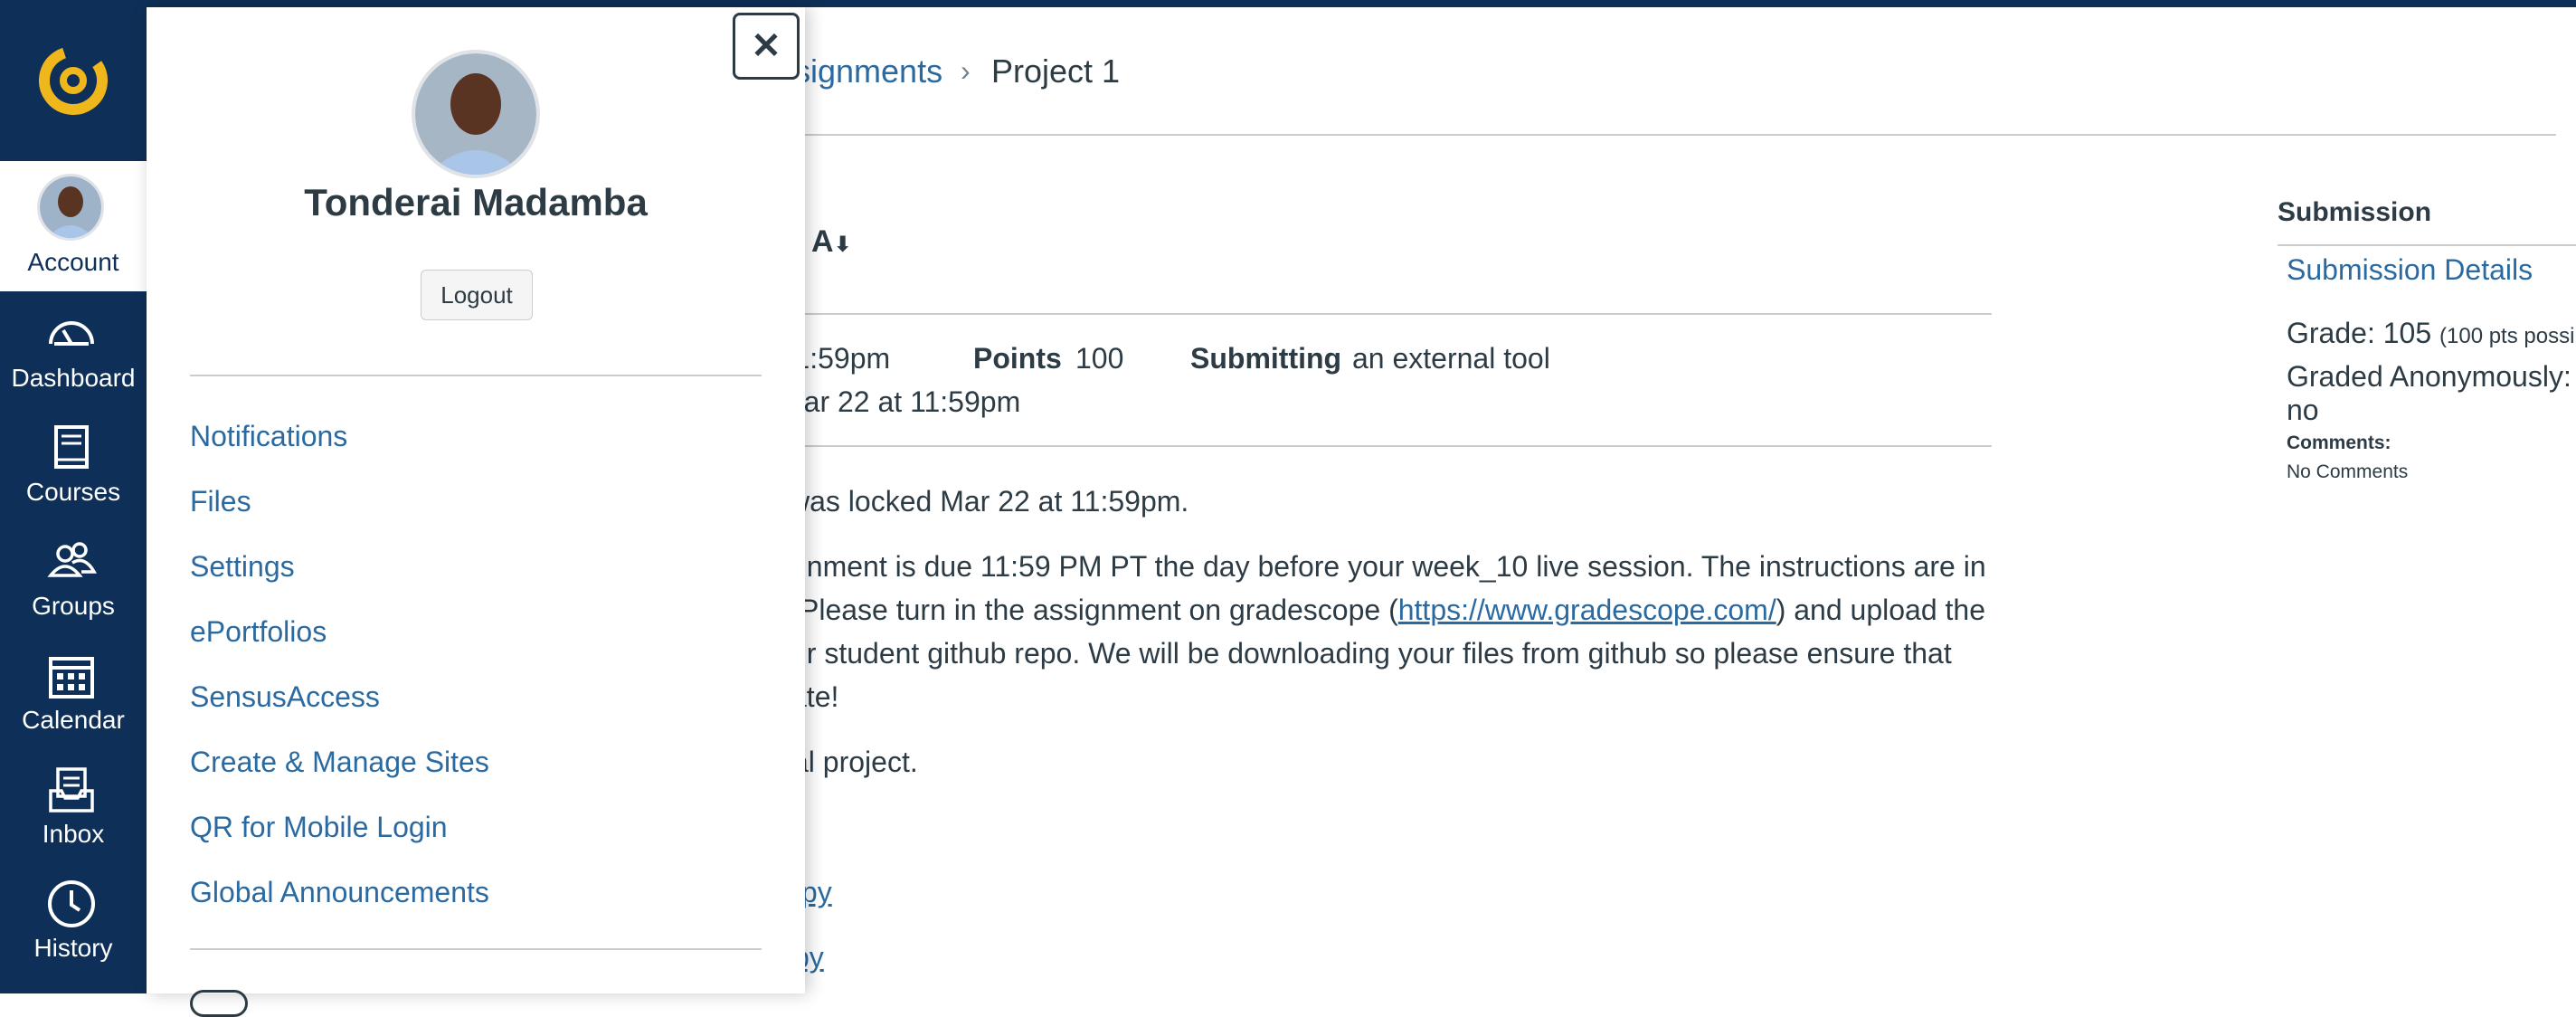 The image size is (2576, 1017). What do you see at coordinates (2410, 270) in the screenshot?
I see `submission-details-link: Submission Details` at bounding box center [2410, 270].